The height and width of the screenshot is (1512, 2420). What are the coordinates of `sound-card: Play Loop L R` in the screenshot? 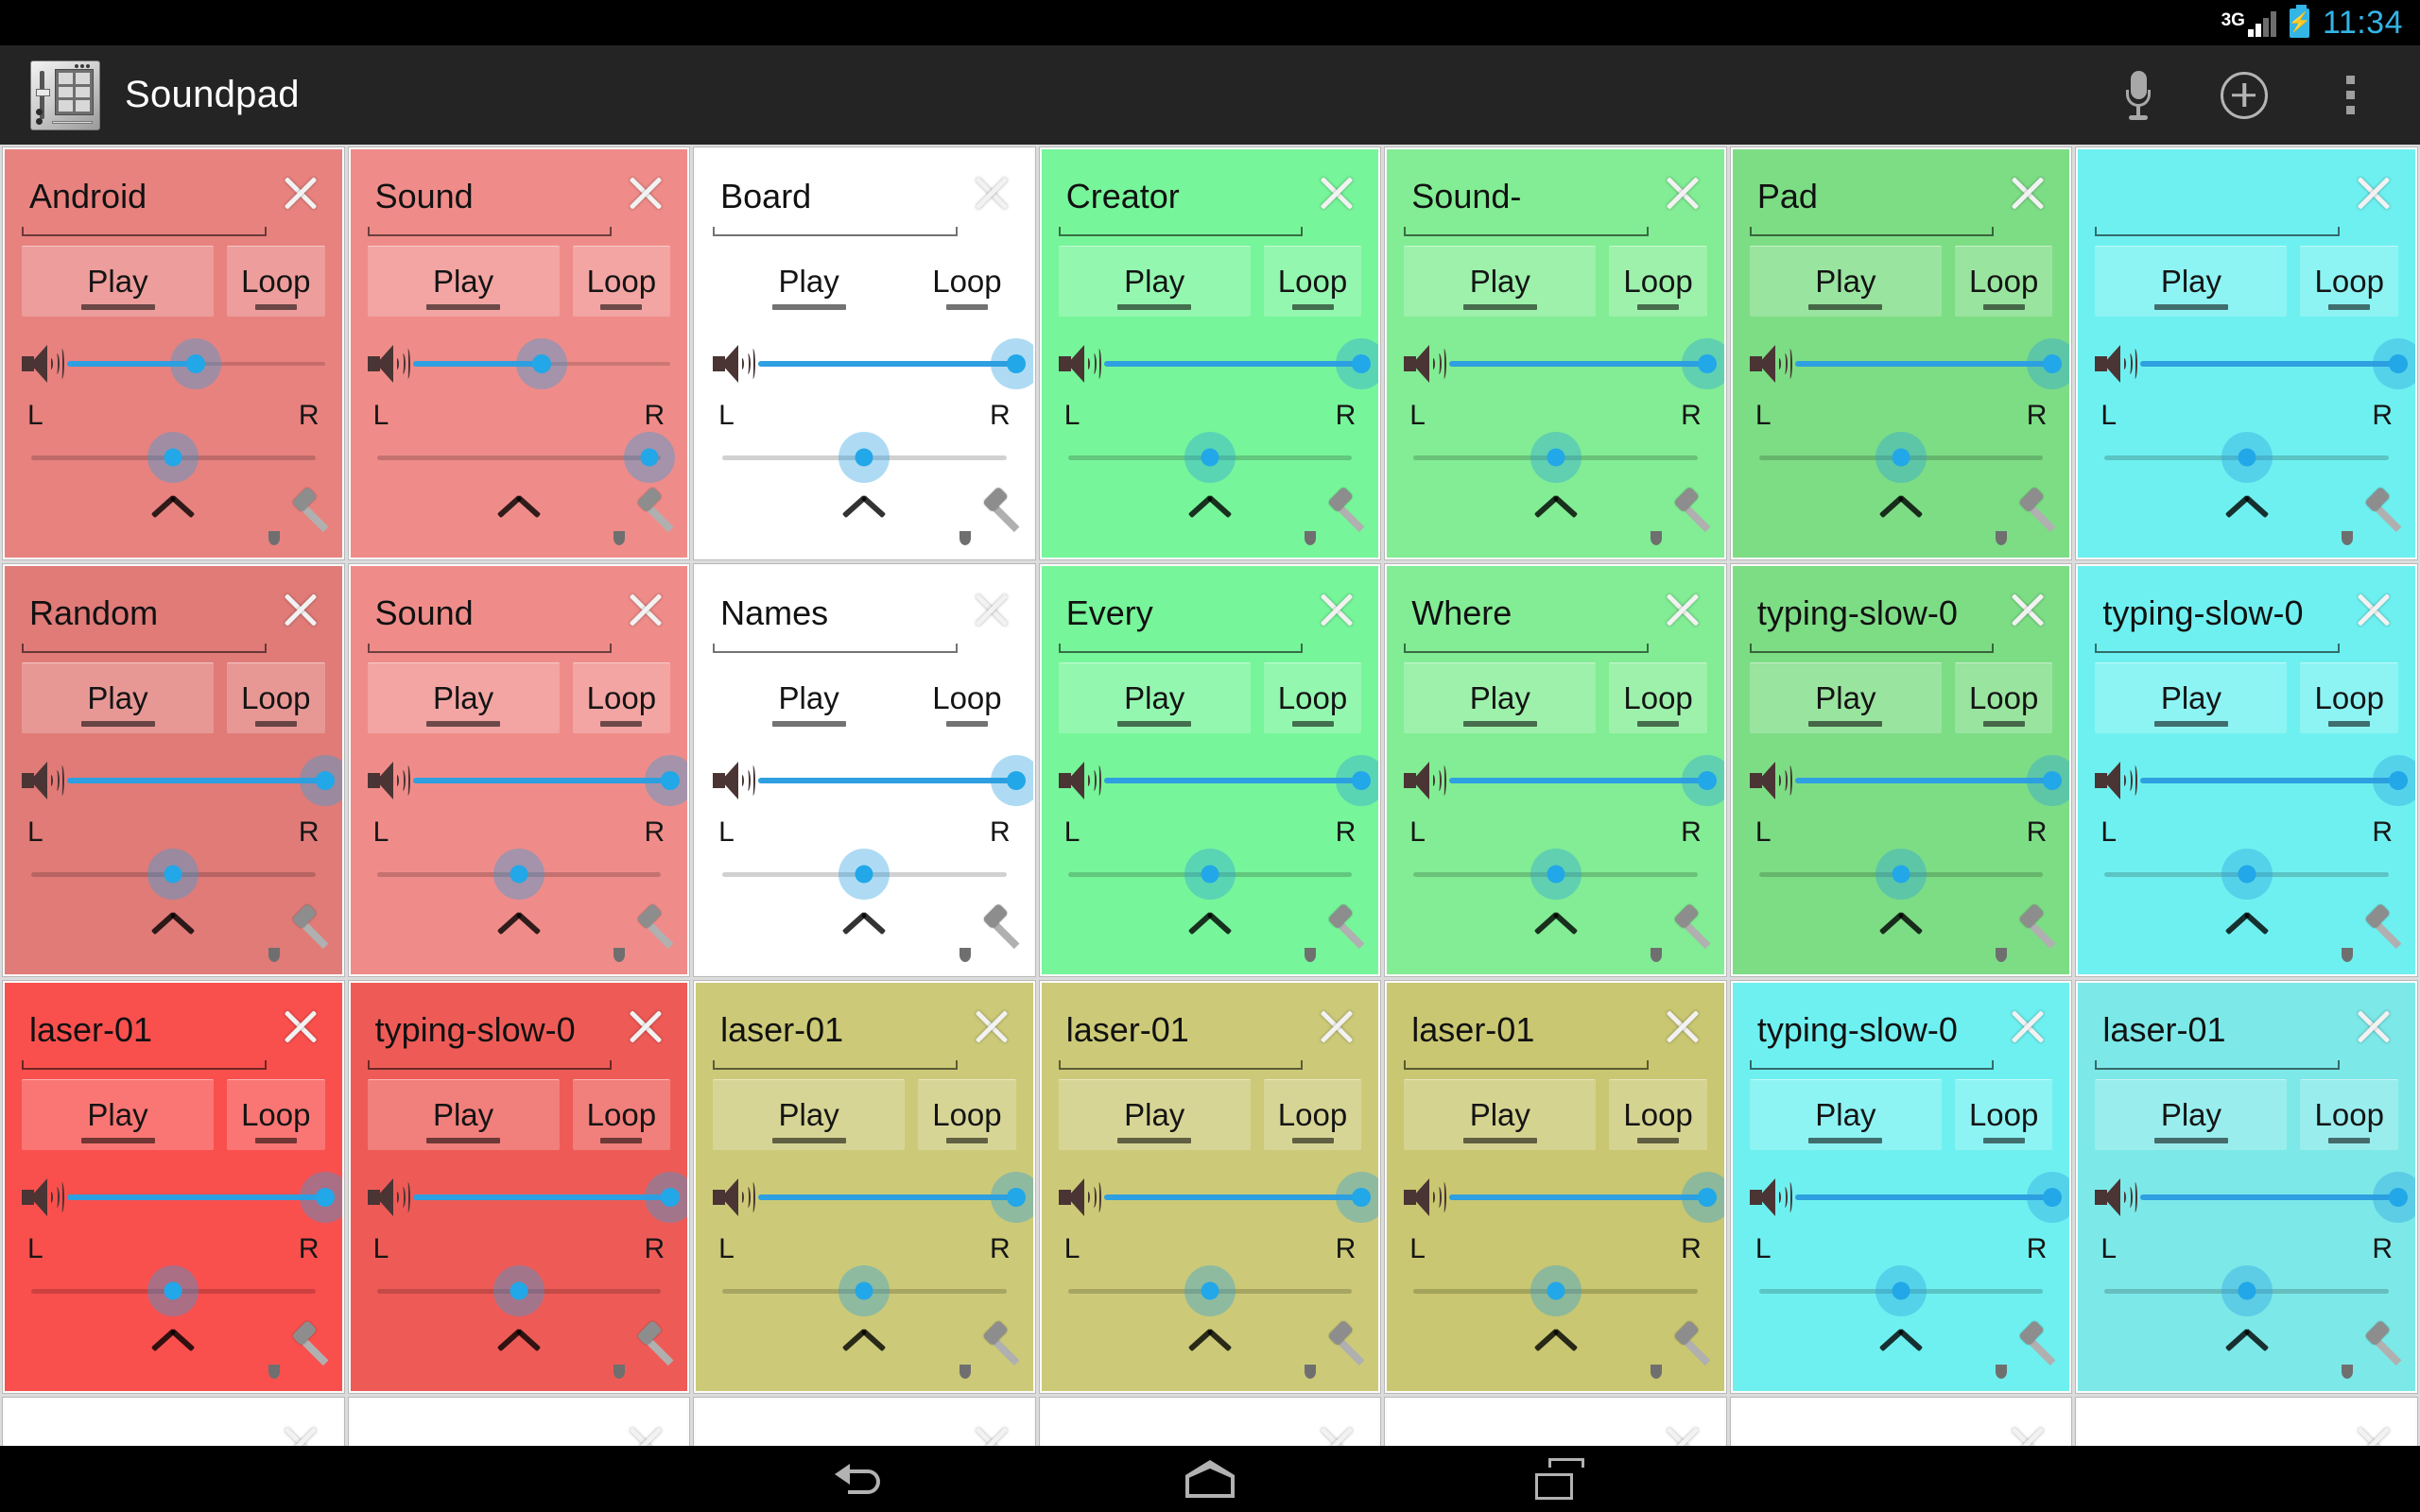 It's located at (519, 1421).